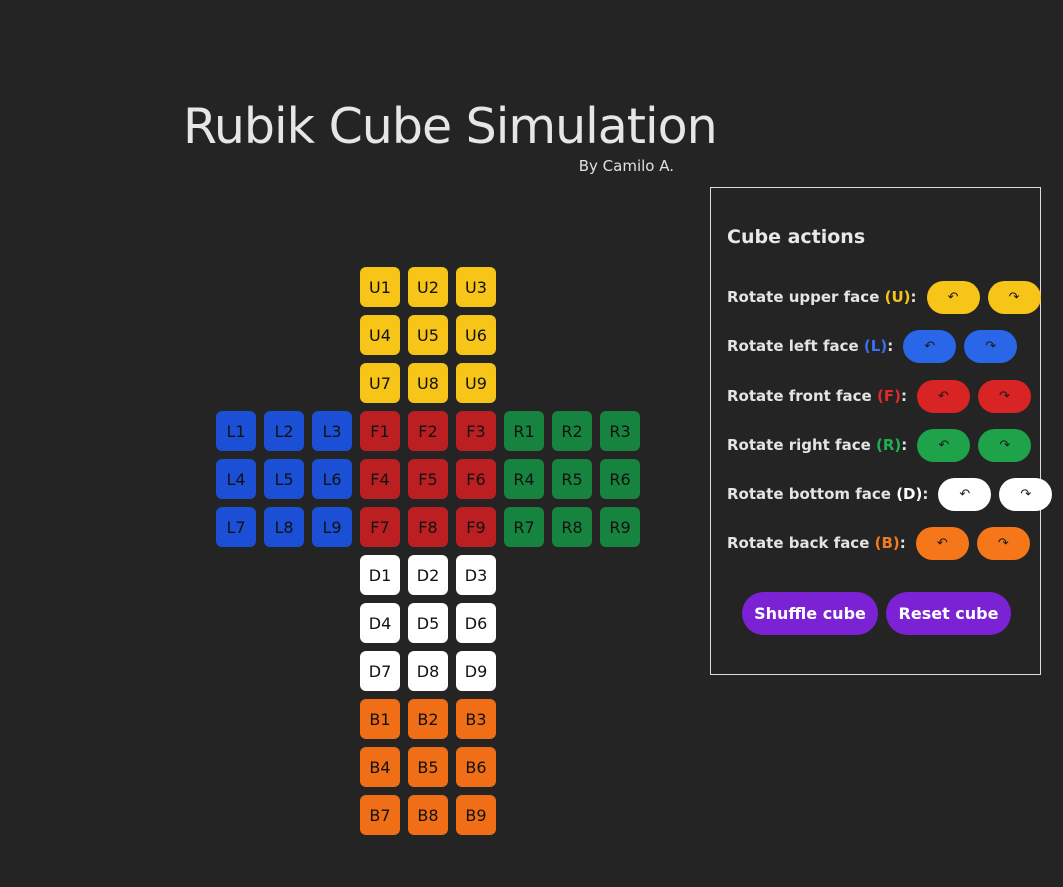 Image resolution: width=1063 pixels, height=887 pixels. I want to click on rotate-bottom-label: Rotate bottom face (D):, so click(827, 494).